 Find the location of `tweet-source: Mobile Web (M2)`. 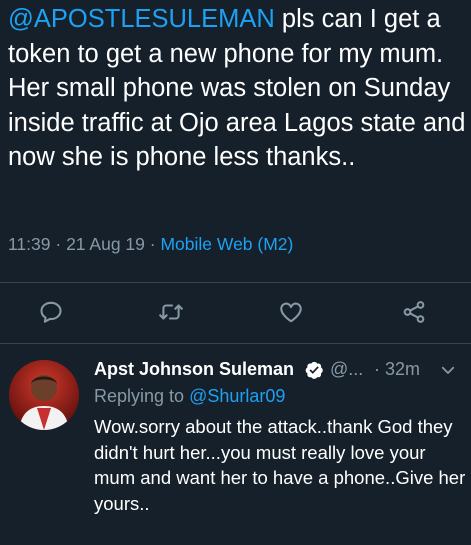

tweet-source: Mobile Web (M2) is located at coordinates (226, 244).